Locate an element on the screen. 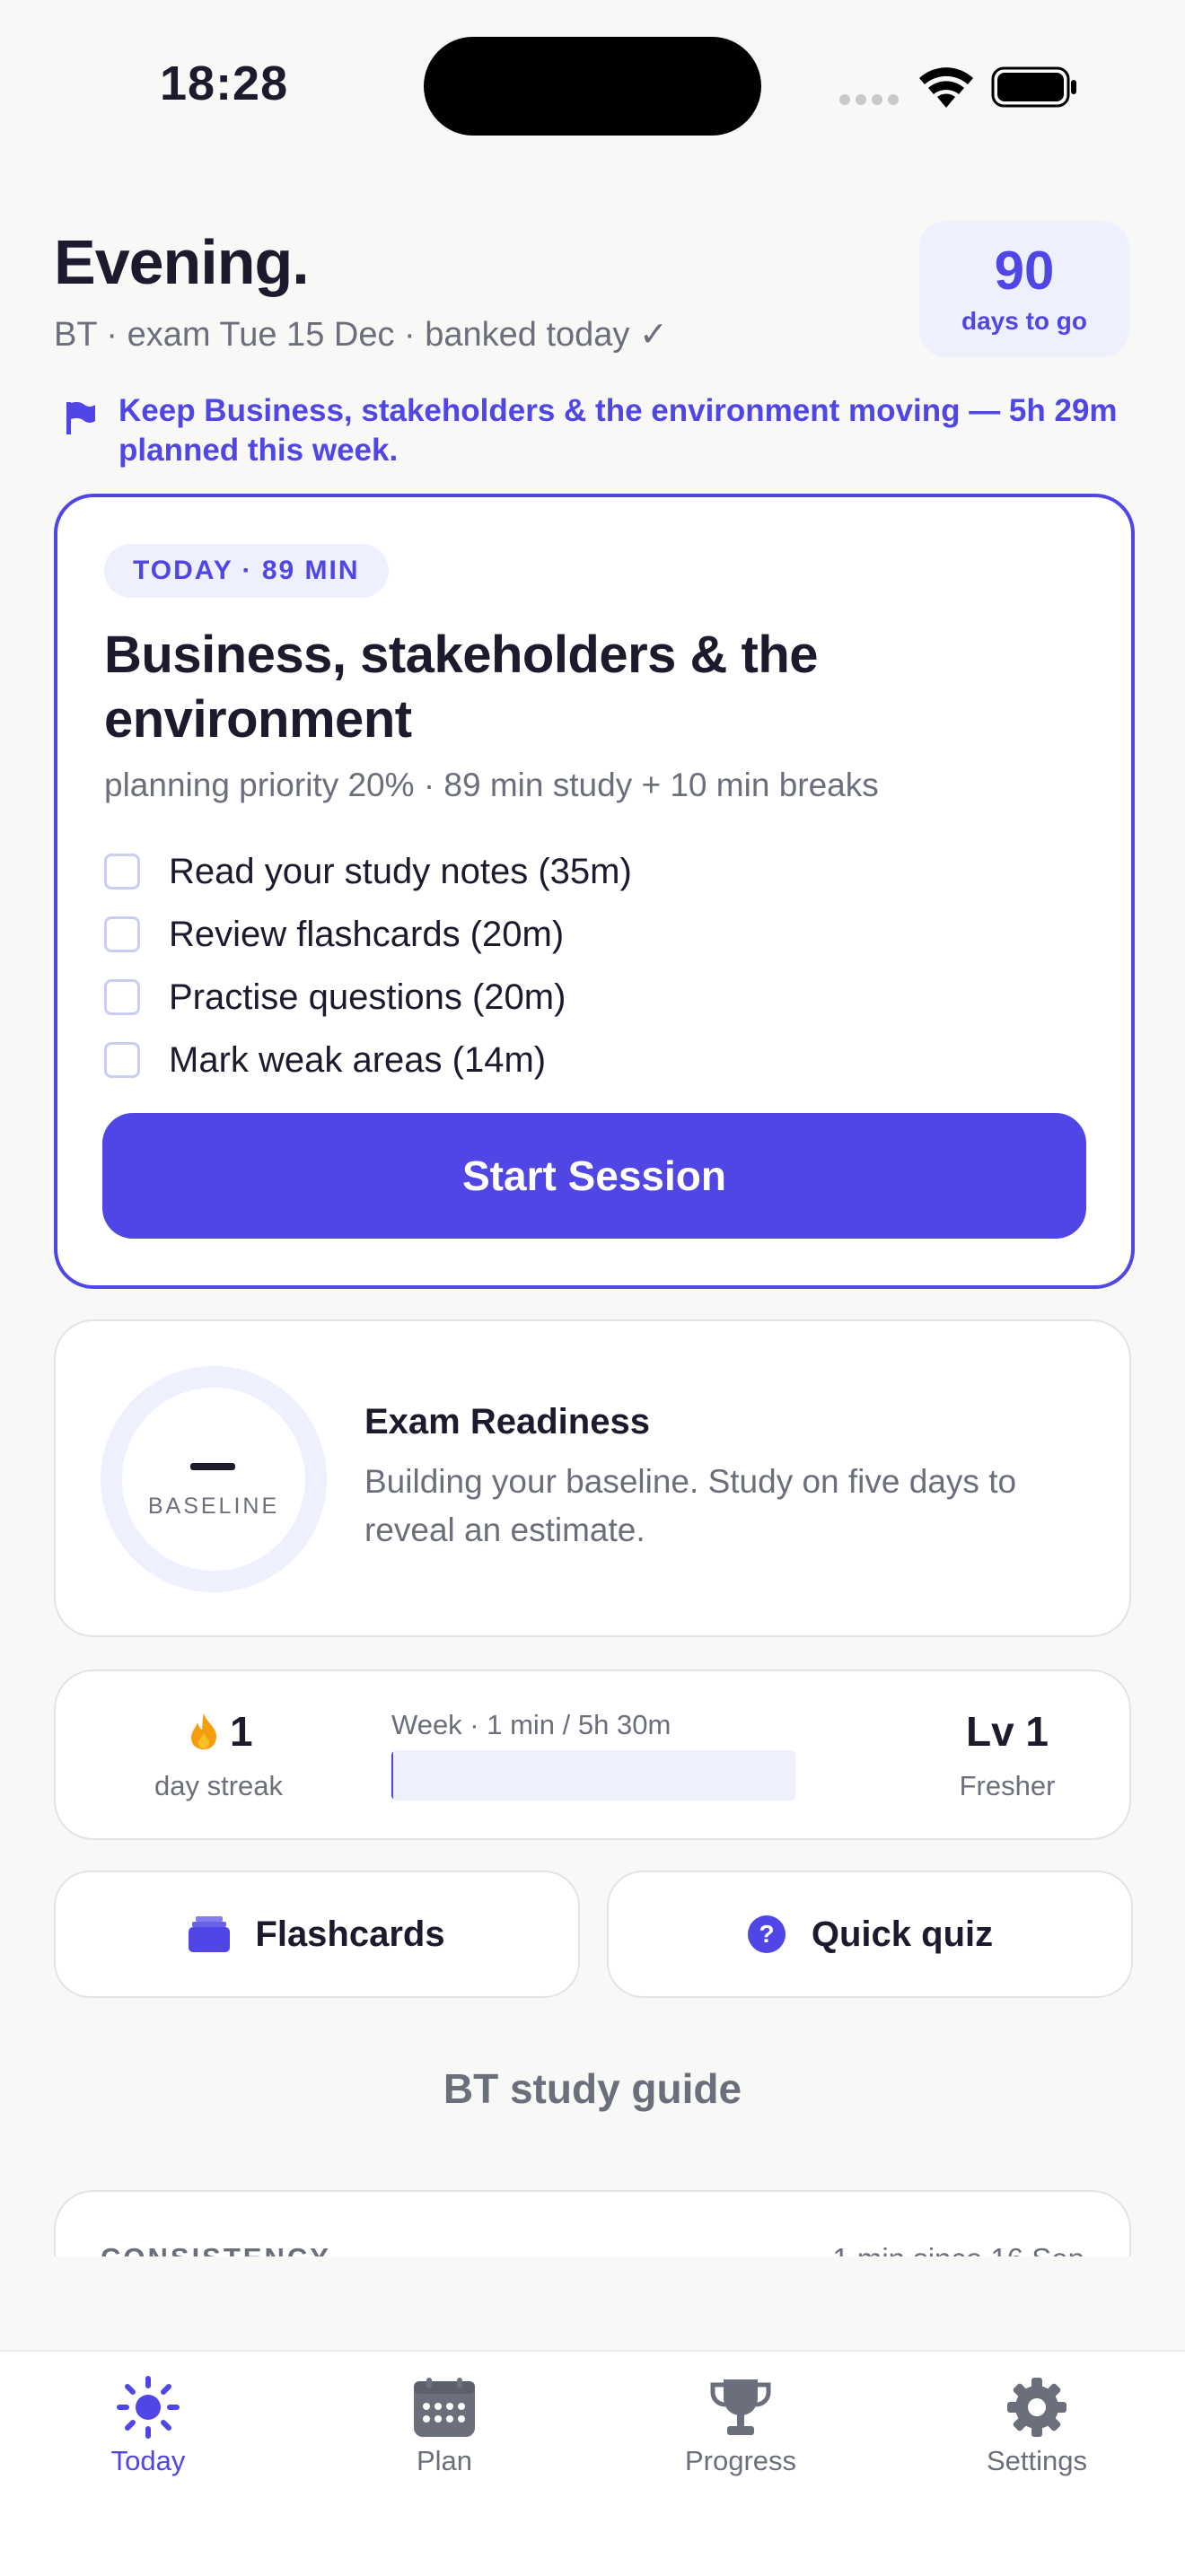 The image size is (1185, 2576). task-label: Mark weak areas (14m) is located at coordinates (358, 1059).